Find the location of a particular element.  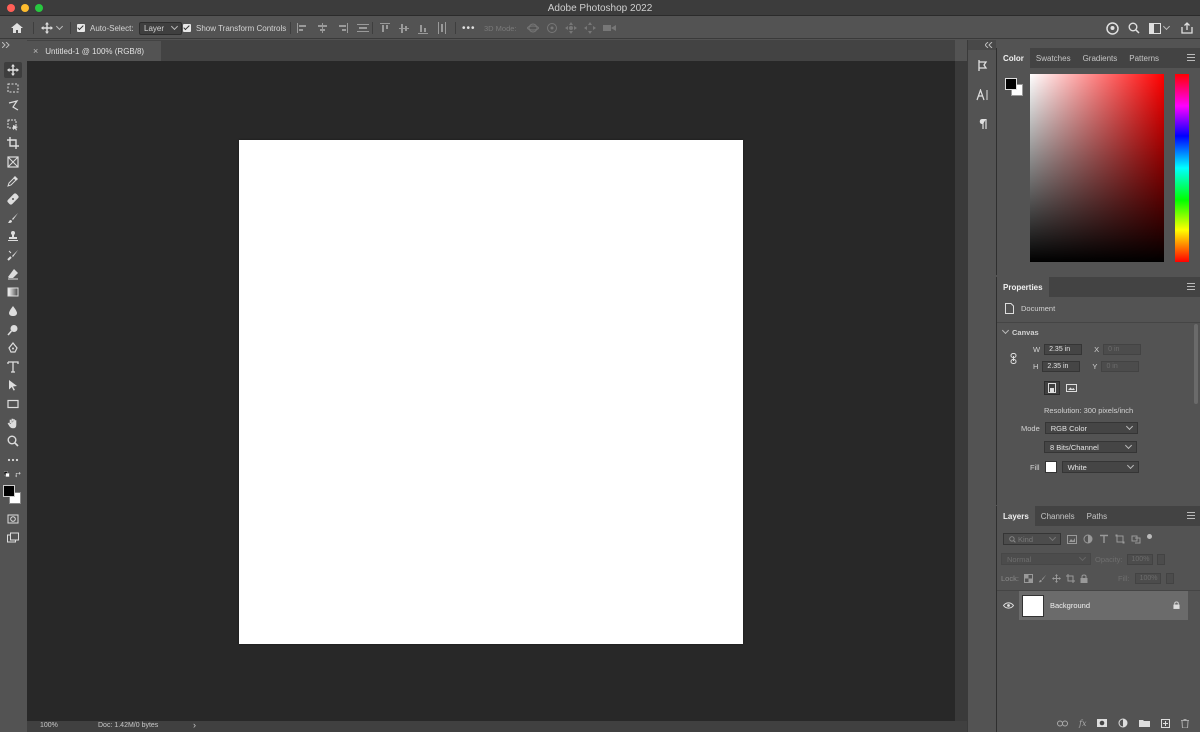

fx-icon: fx is located at coordinates (1082, 723).